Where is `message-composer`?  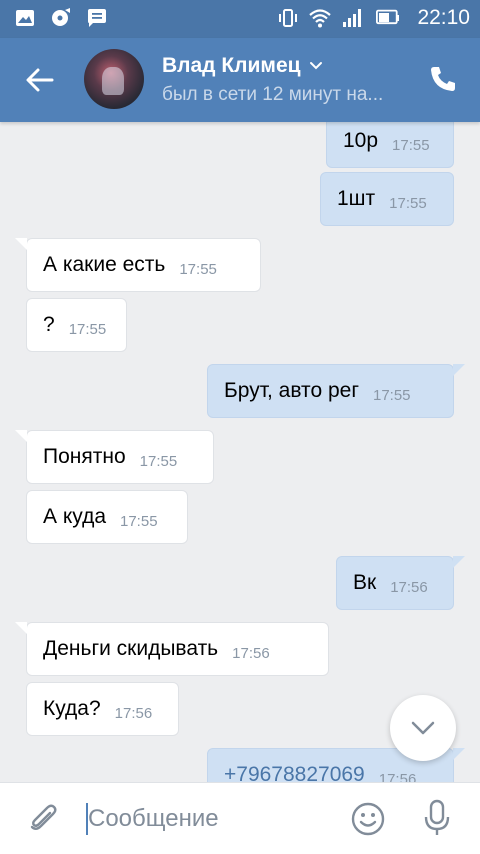 message-composer is located at coordinates (240, 818).